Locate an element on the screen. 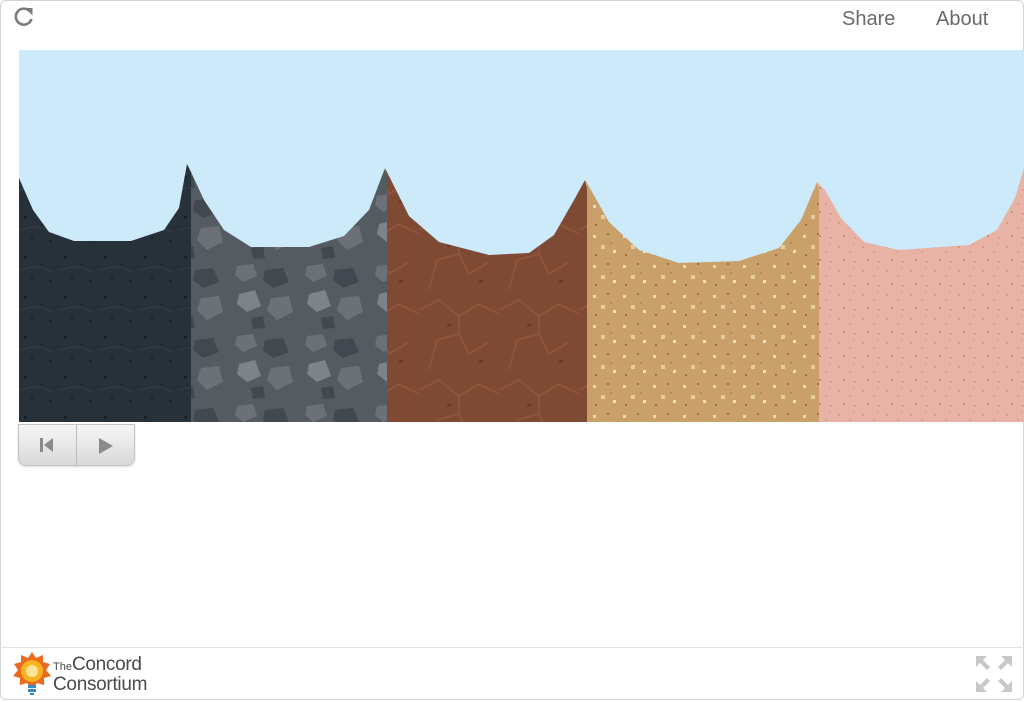 Image resolution: width=1024 pixels, height=702 pixels. skip-back-icon is located at coordinates (46, 445).